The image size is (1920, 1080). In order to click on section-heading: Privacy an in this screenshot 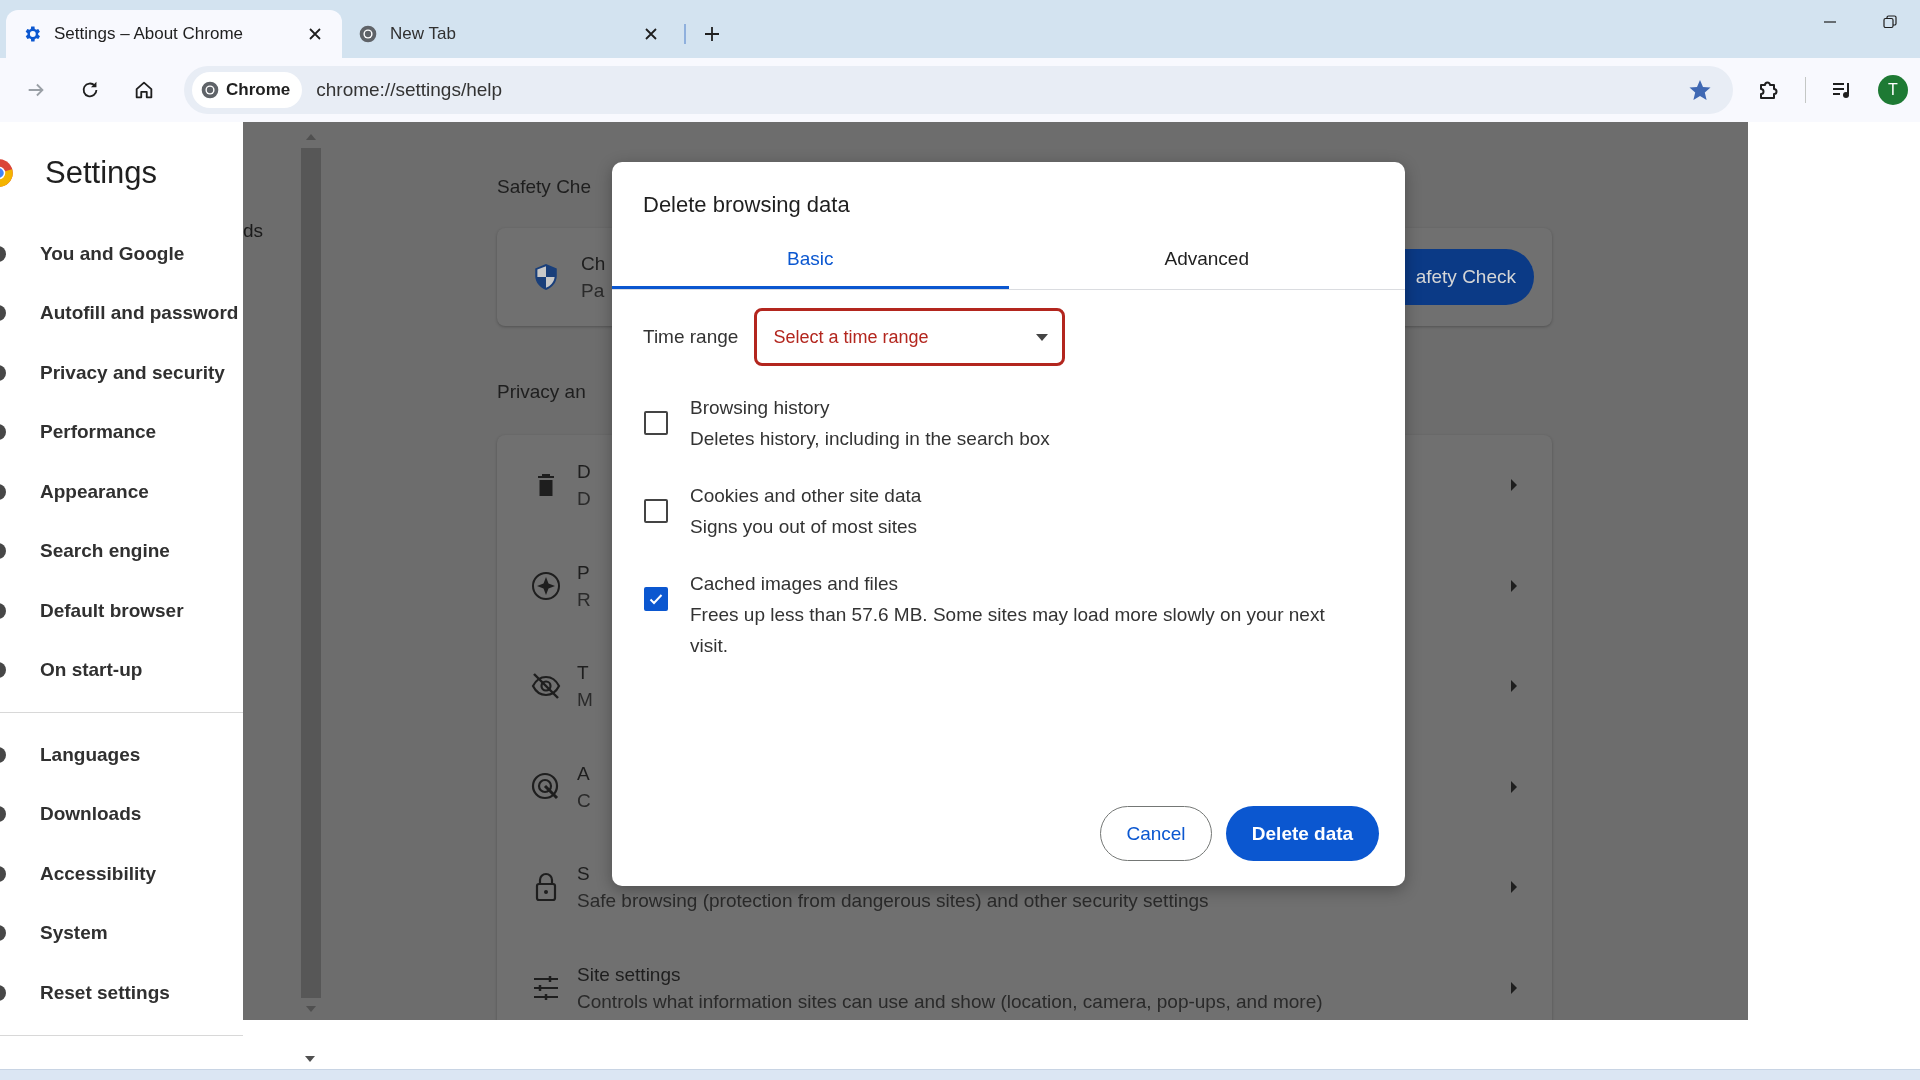, I will do `click(542, 392)`.